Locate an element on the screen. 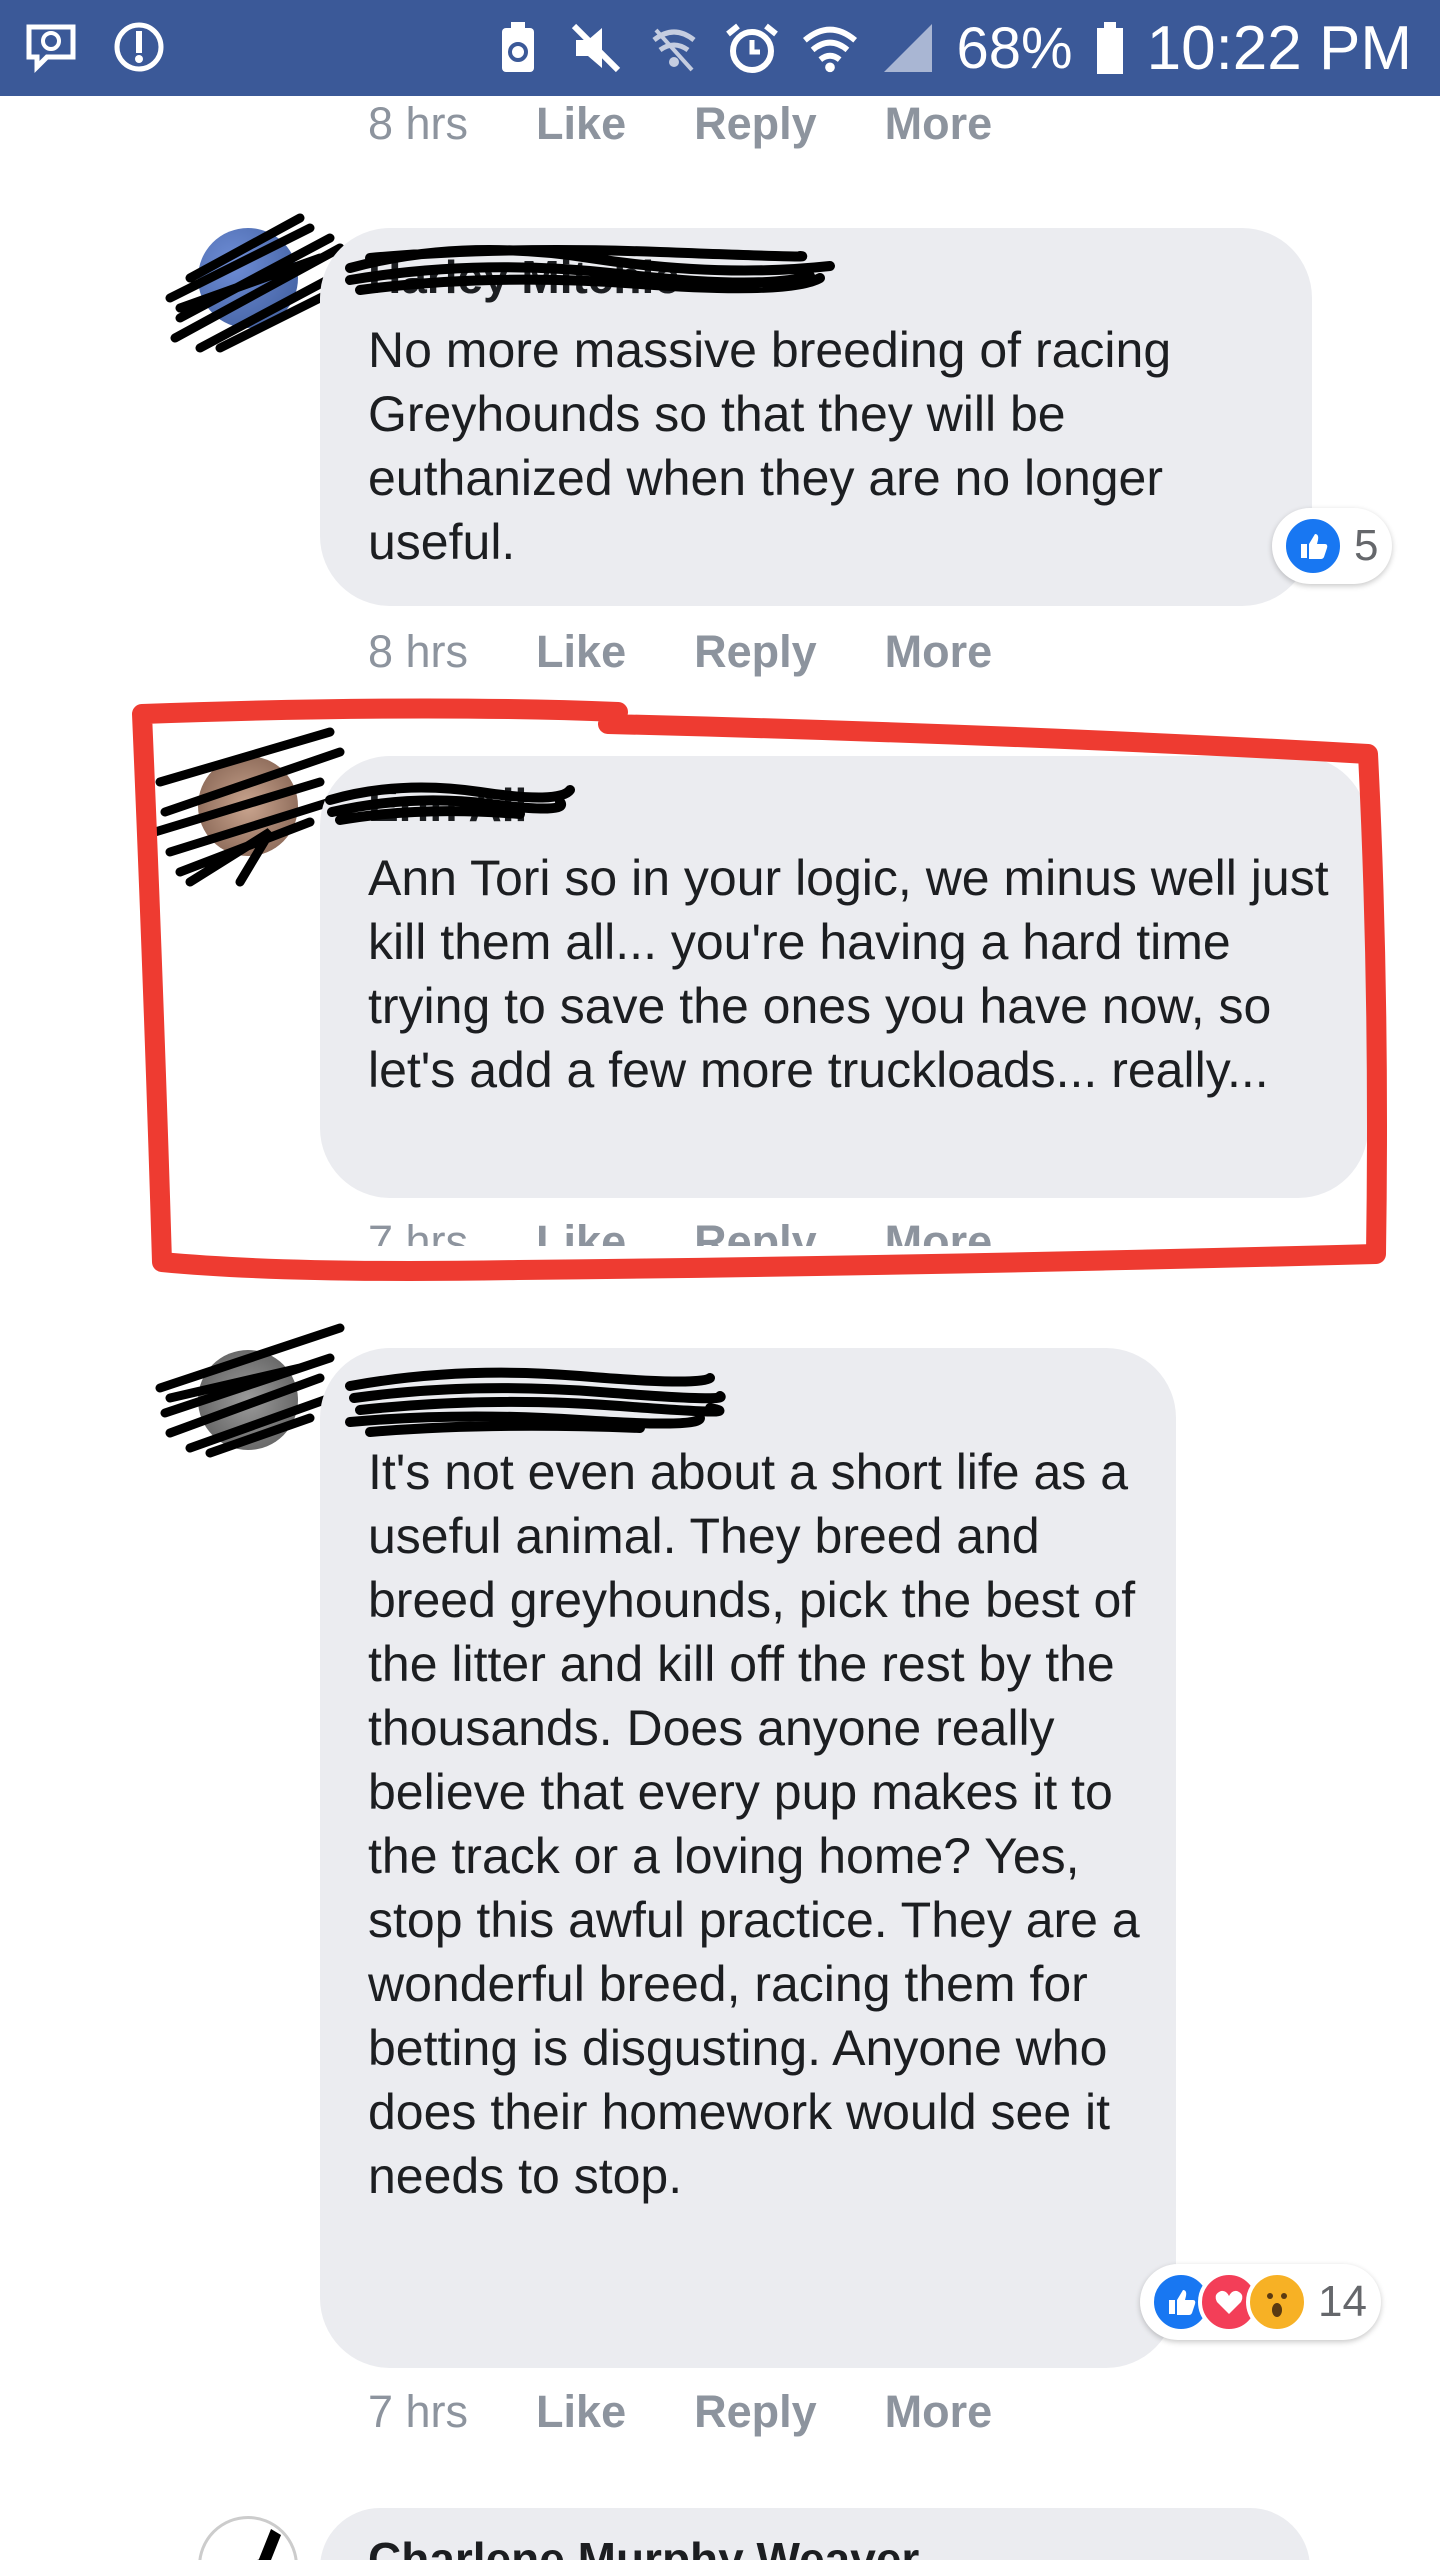 The image size is (1440, 2560). status-left-icons is located at coordinates (95, 47).